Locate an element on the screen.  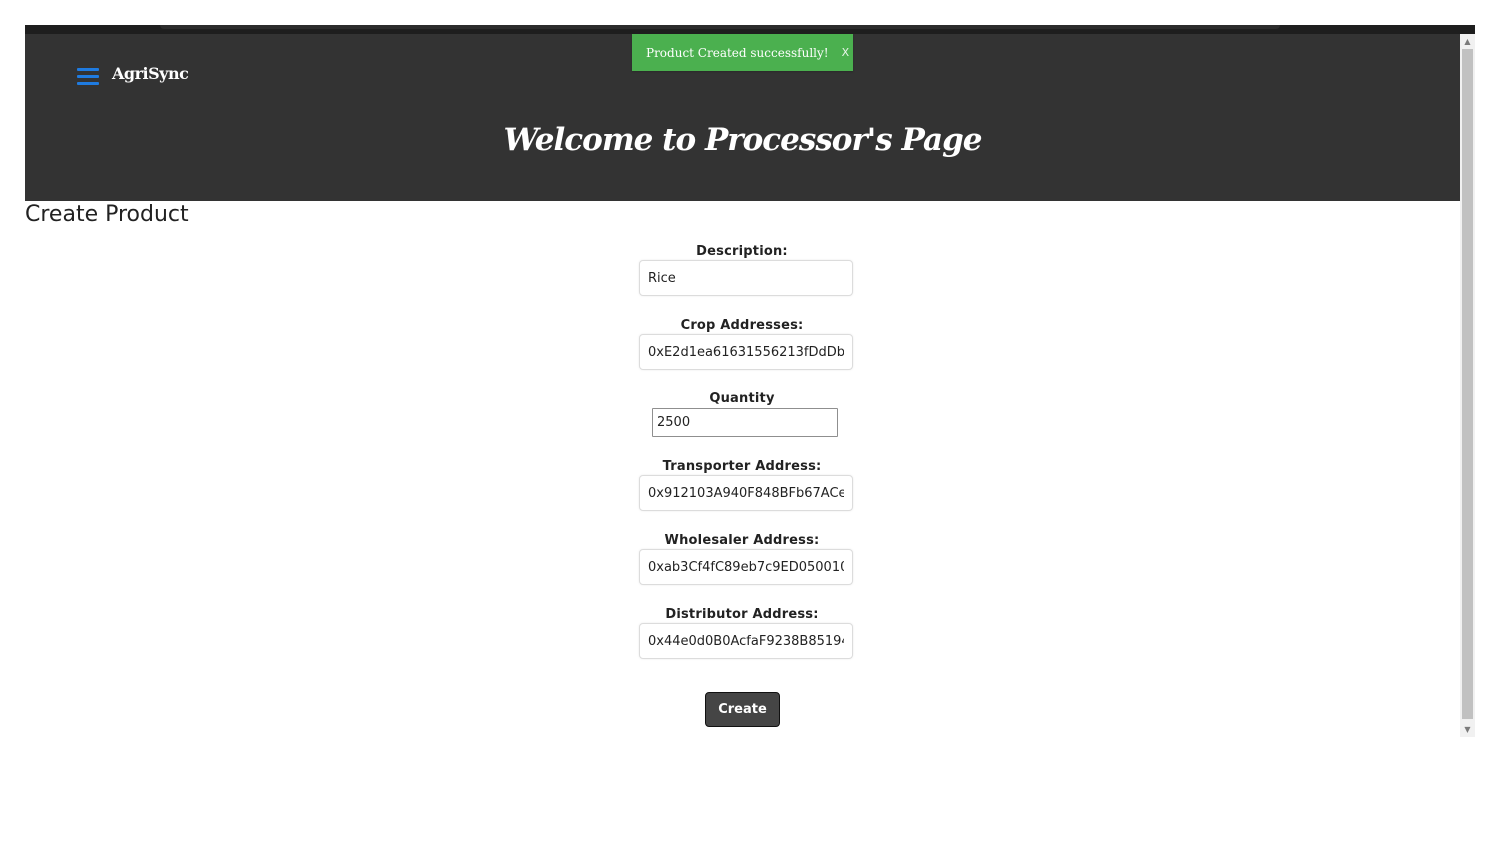
crop-addresses-input is located at coordinates (746, 352).